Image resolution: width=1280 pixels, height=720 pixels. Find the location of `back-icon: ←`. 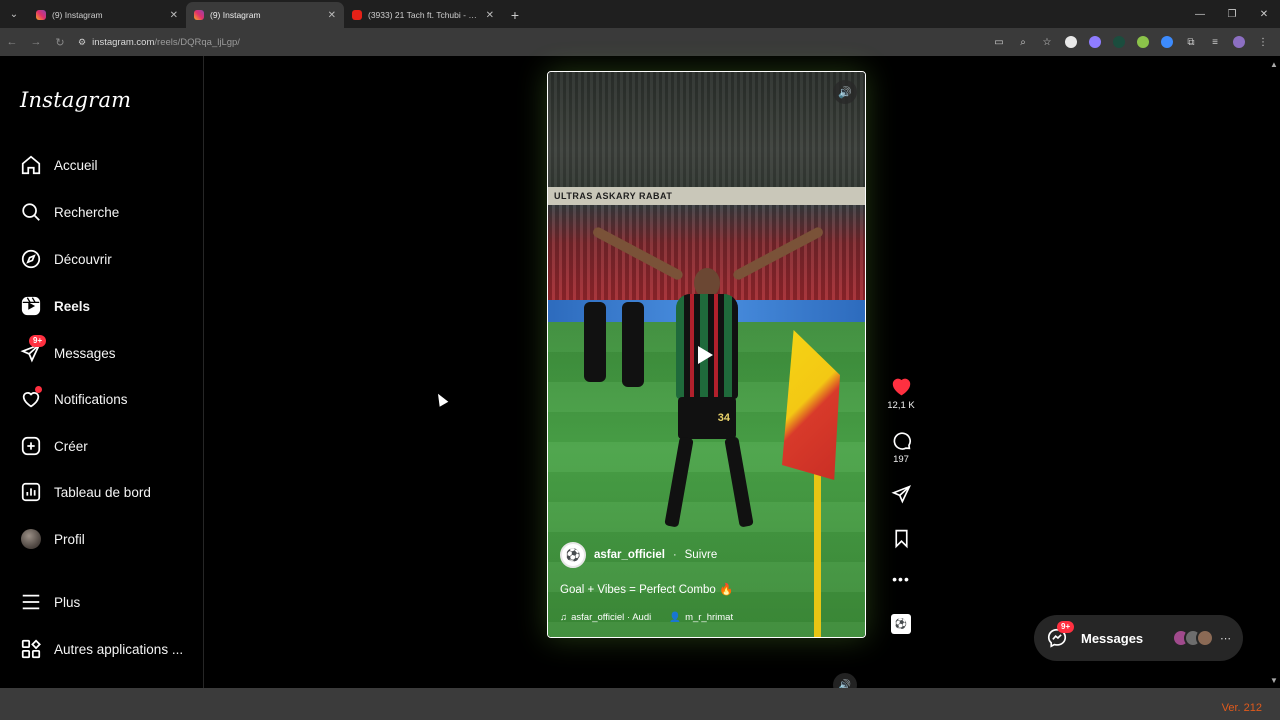

back-icon: ← is located at coordinates (12, 42).